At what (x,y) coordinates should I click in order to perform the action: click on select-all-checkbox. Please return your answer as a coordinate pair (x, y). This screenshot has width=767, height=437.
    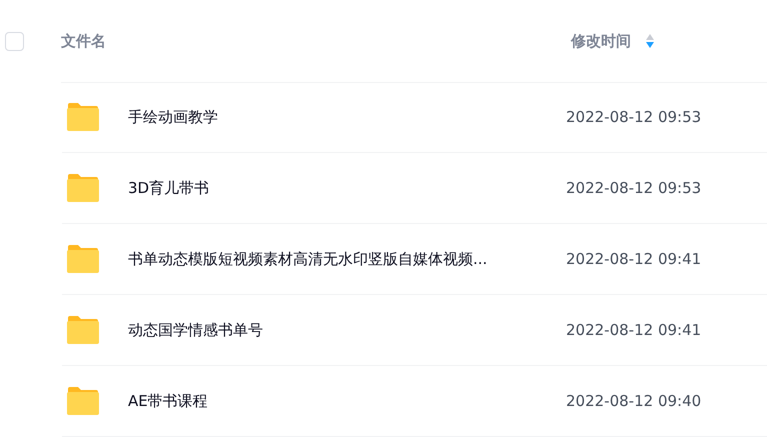
    Looking at the image, I should click on (14, 41).